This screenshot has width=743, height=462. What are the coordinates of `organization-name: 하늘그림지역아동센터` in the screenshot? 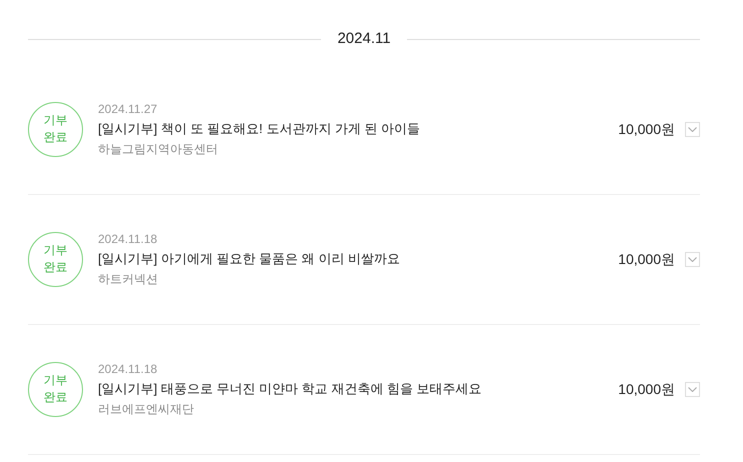 It's located at (158, 149).